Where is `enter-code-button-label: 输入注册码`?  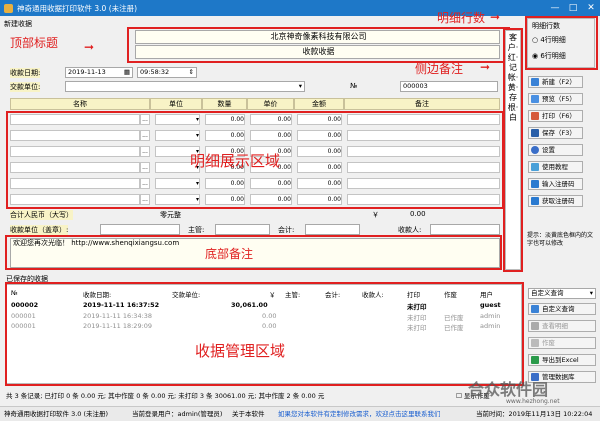
enter-code-button-label: 输入注册码 is located at coordinates (558, 184).